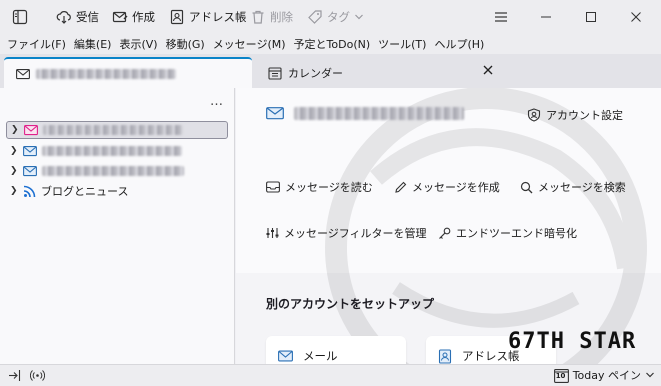  What do you see at coordinates (381, 72) in the screenshot?
I see `tab-calendar: カレンダー` at bounding box center [381, 72].